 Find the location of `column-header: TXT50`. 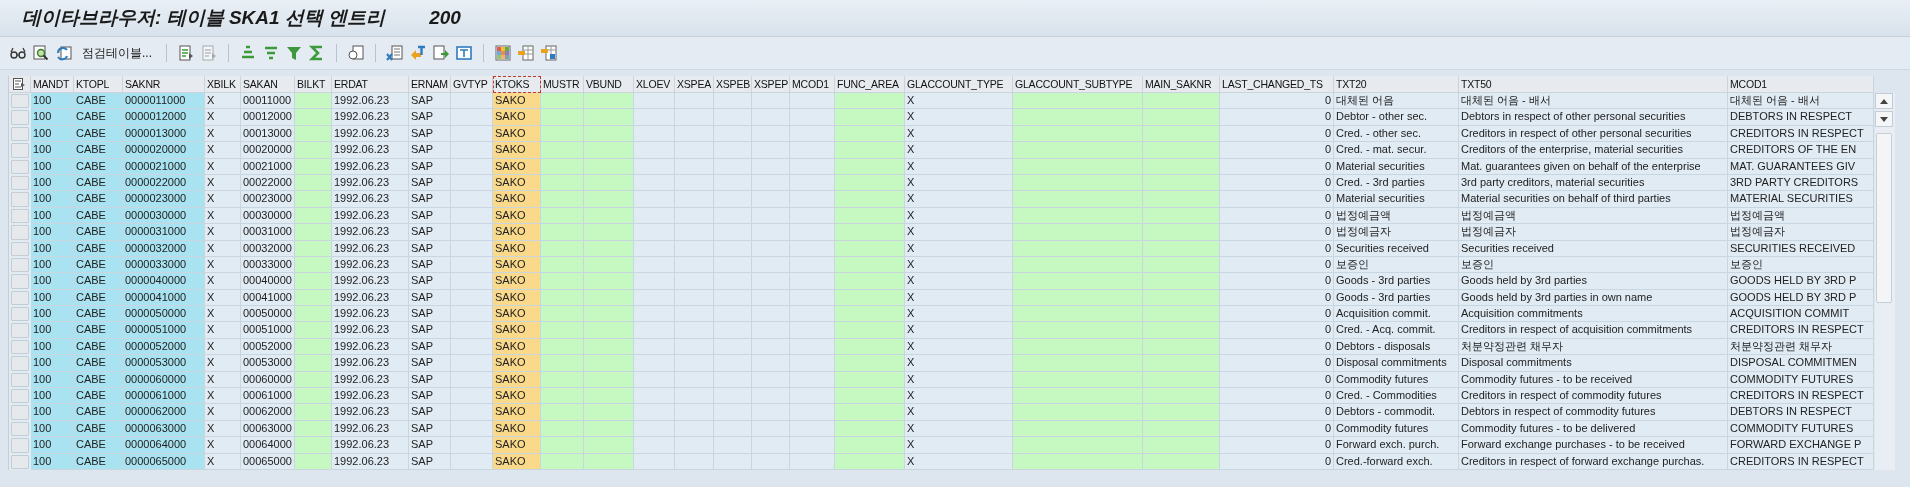

column-header: TXT50 is located at coordinates (1593, 84).